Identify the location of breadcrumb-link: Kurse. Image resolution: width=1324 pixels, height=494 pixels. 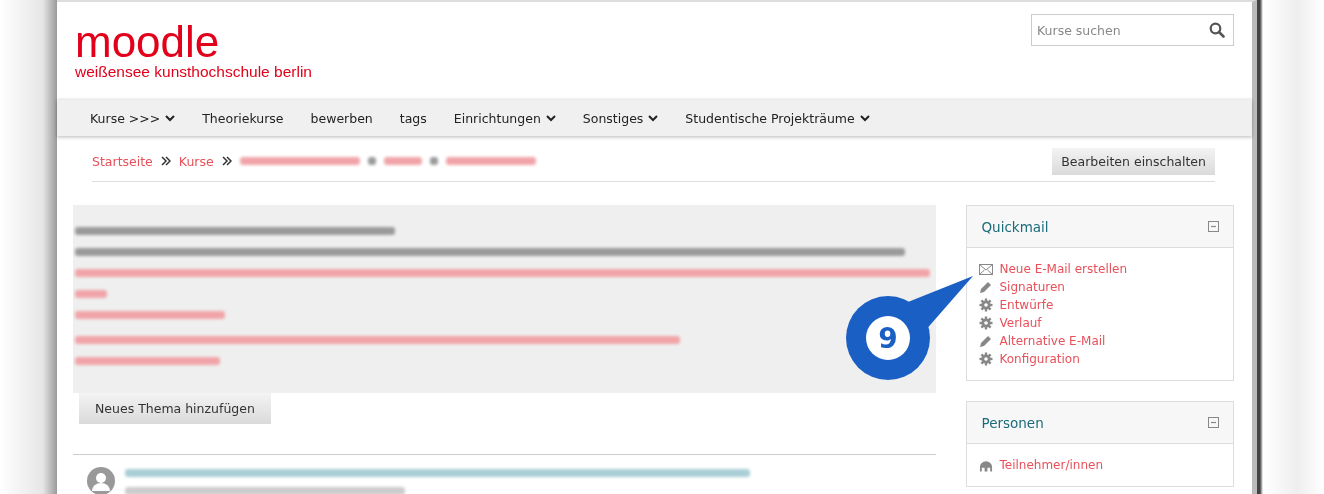
(196, 161).